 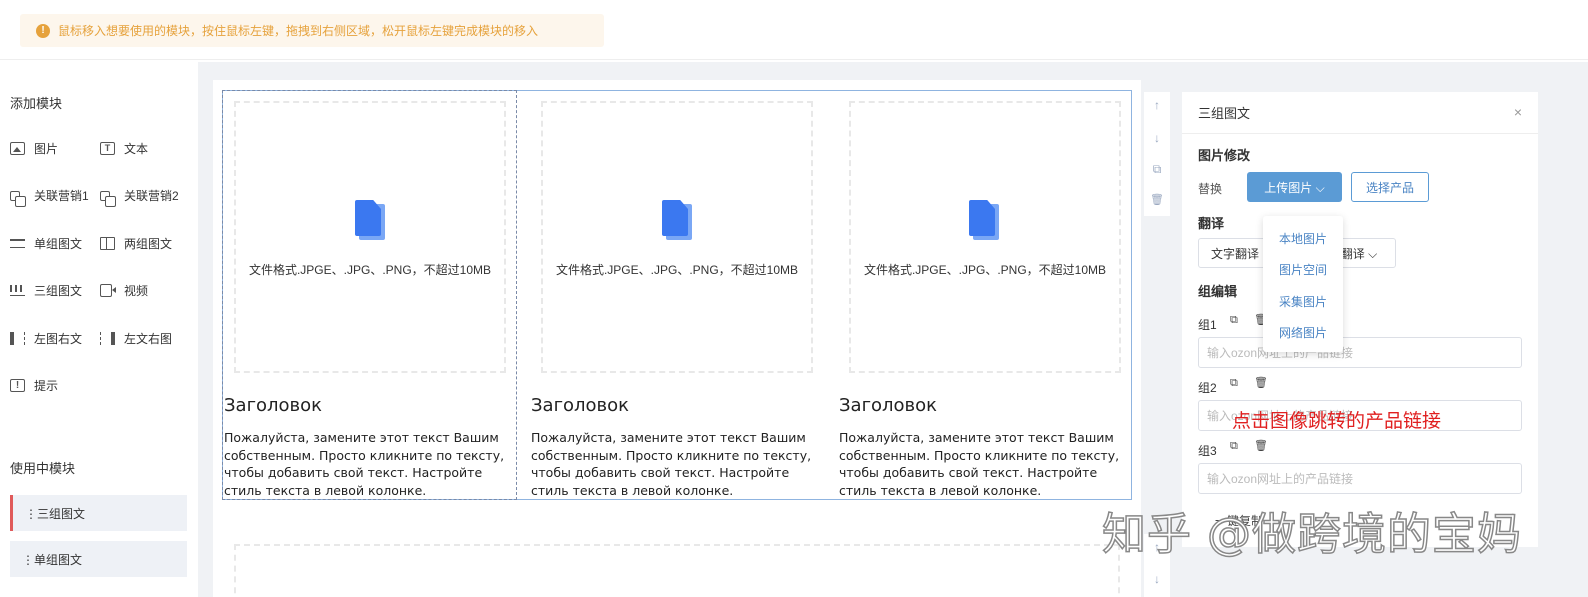 I want to click on group-label: 组2, so click(x=1207, y=388).